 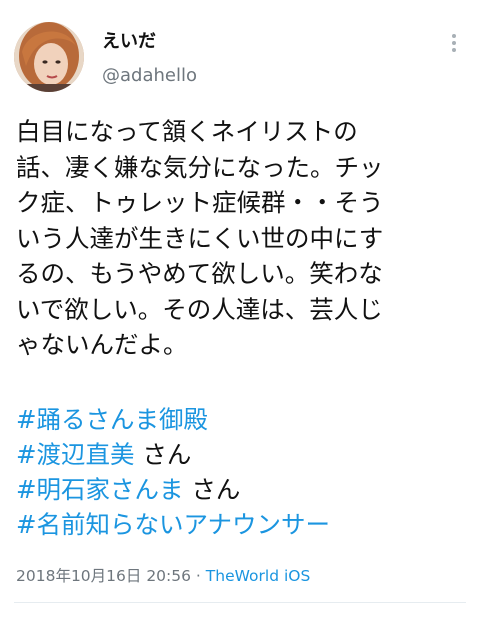 I want to click on hashtag-line: #渡辺直美 さん, so click(x=236, y=454).